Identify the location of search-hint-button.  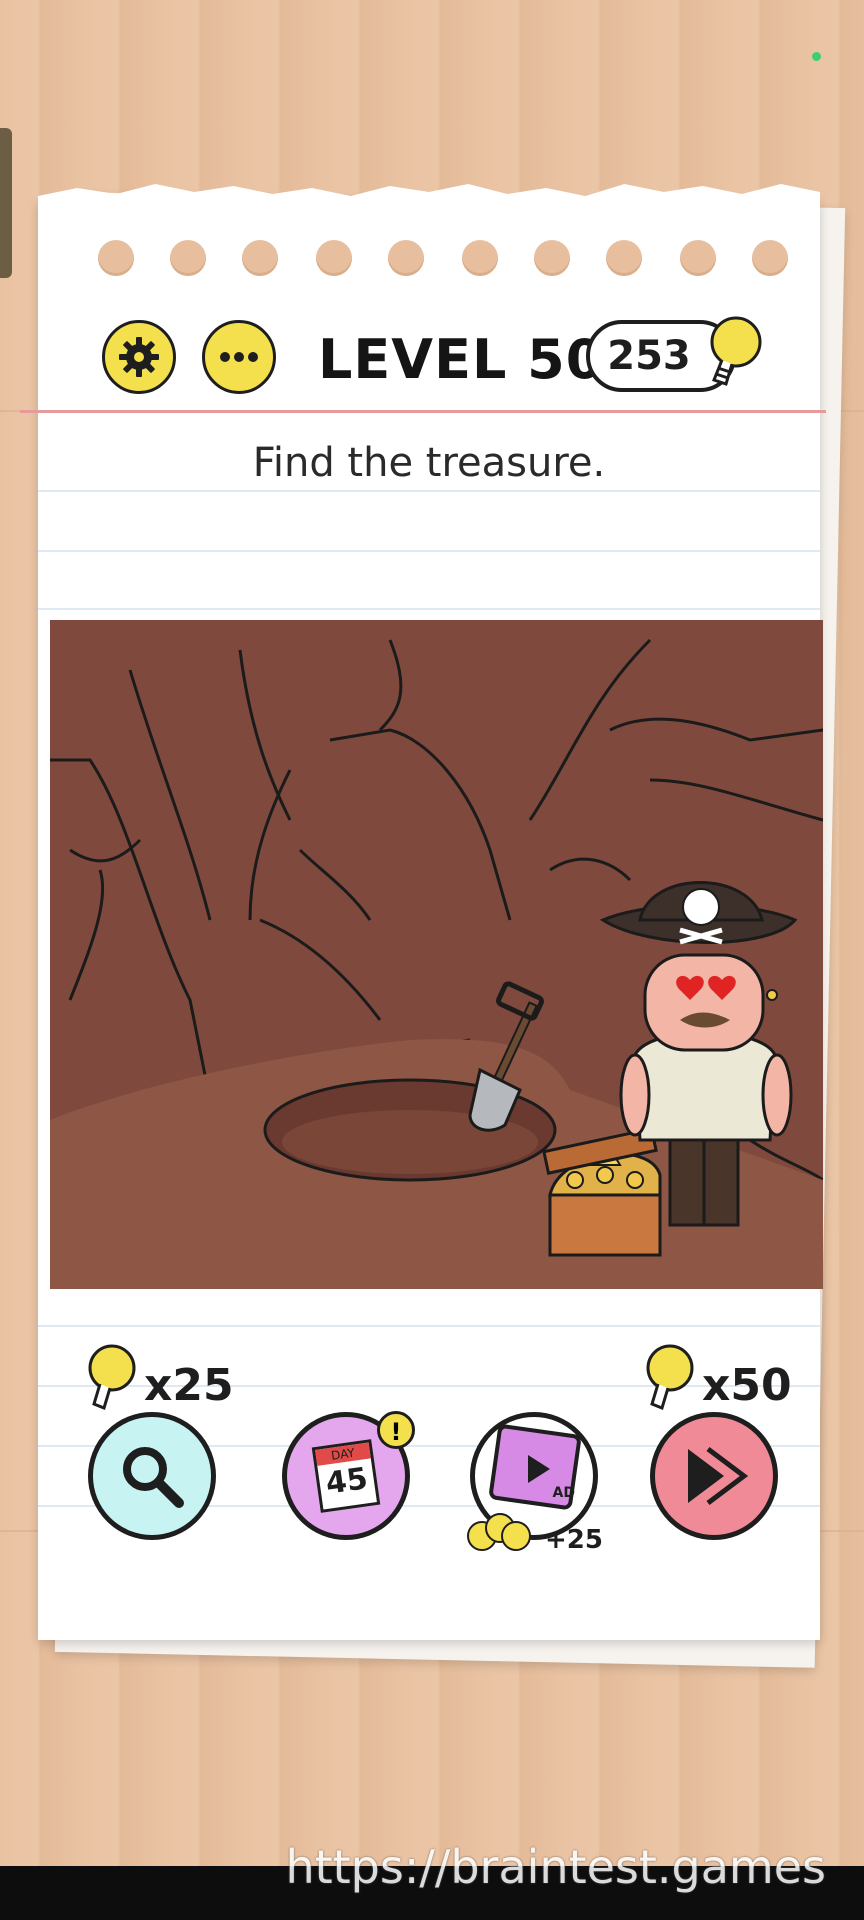
(152, 1476).